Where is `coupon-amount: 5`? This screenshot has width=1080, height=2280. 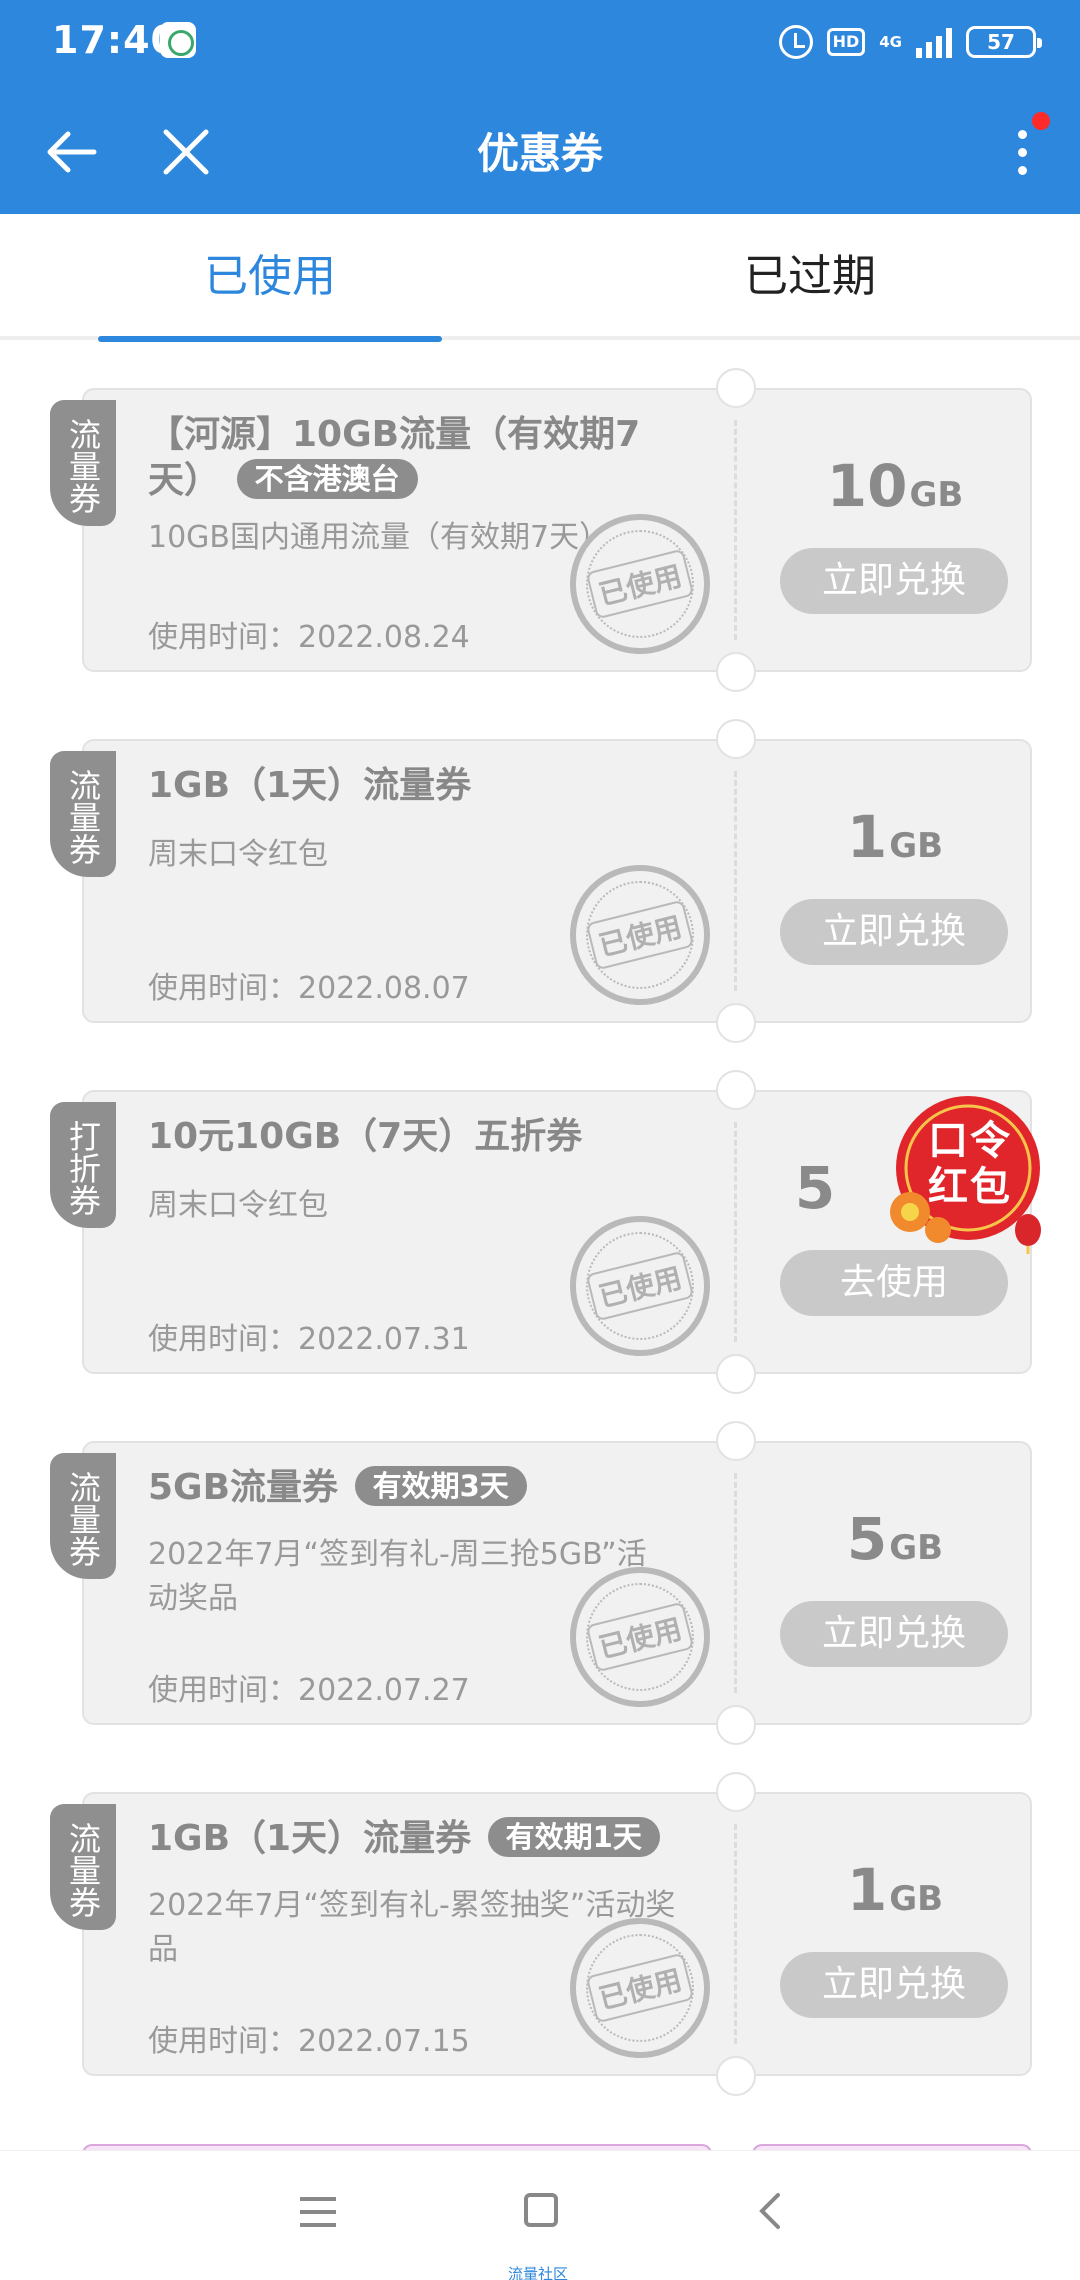 coupon-amount: 5 is located at coordinates (816, 1188).